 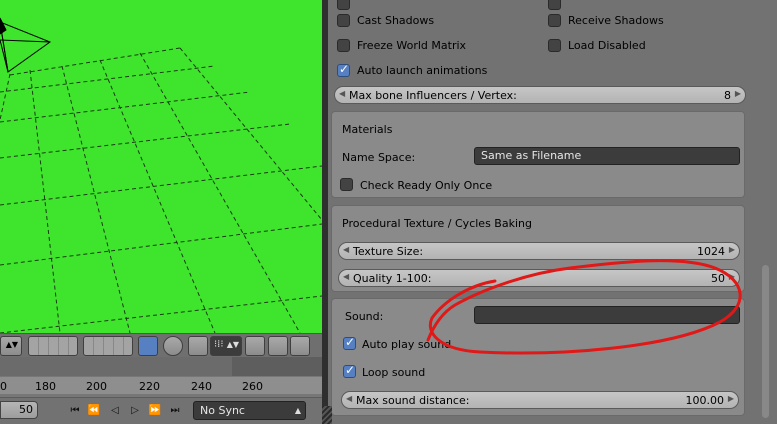 What do you see at coordinates (367, 129) in the screenshot?
I see `materials-title: Materials` at bounding box center [367, 129].